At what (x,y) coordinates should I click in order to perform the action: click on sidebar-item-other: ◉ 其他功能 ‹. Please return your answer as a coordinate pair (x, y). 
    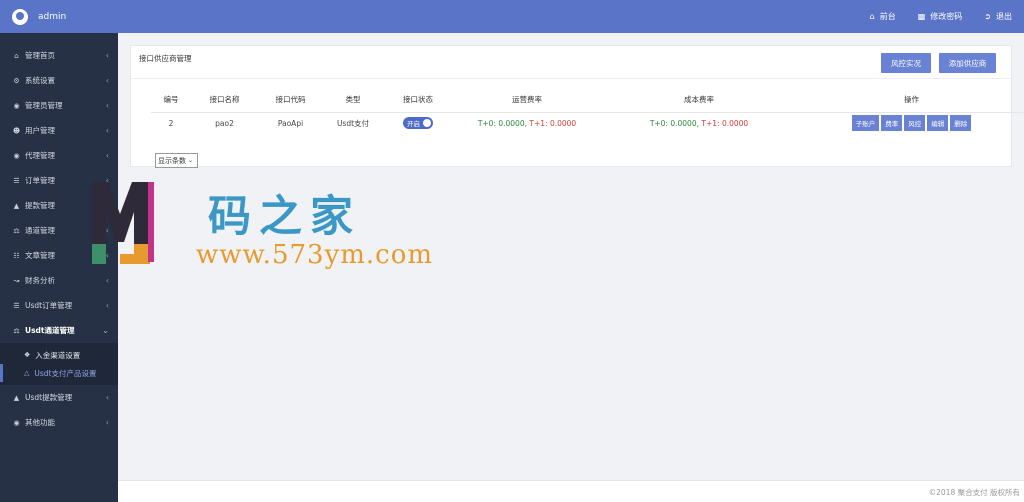
    Looking at the image, I should click on (59, 422).